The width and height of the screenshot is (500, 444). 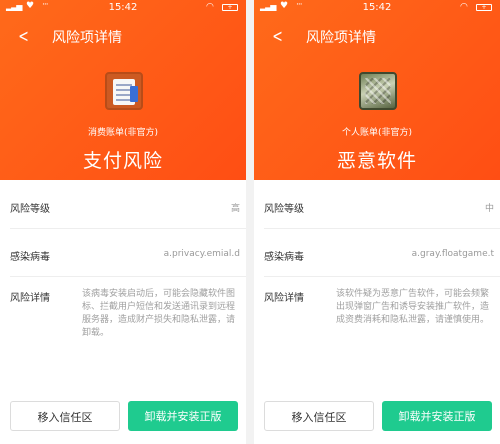 I want to click on risk-level-value: 高, so click(x=235, y=209).